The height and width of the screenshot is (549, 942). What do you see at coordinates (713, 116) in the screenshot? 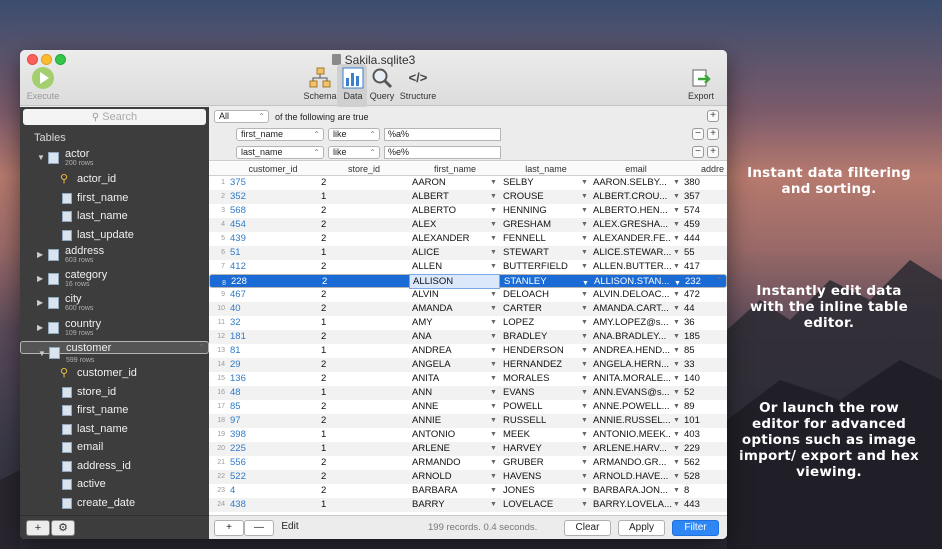
I see `add-filter-group-button: +` at bounding box center [713, 116].